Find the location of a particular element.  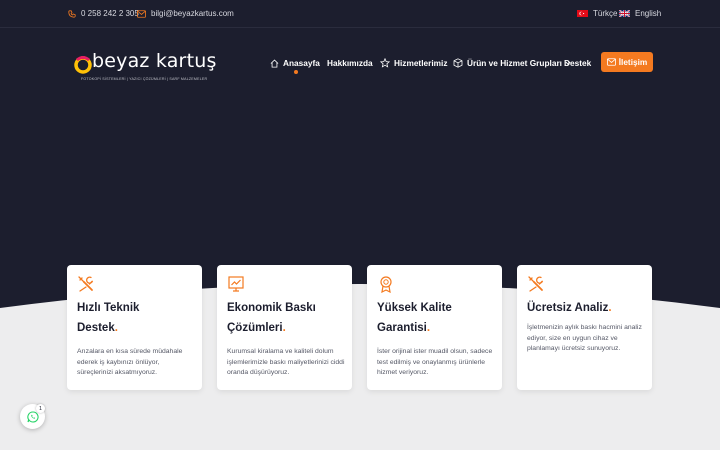

phone-number: 0 258 242 2 305 is located at coordinates (110, 13).